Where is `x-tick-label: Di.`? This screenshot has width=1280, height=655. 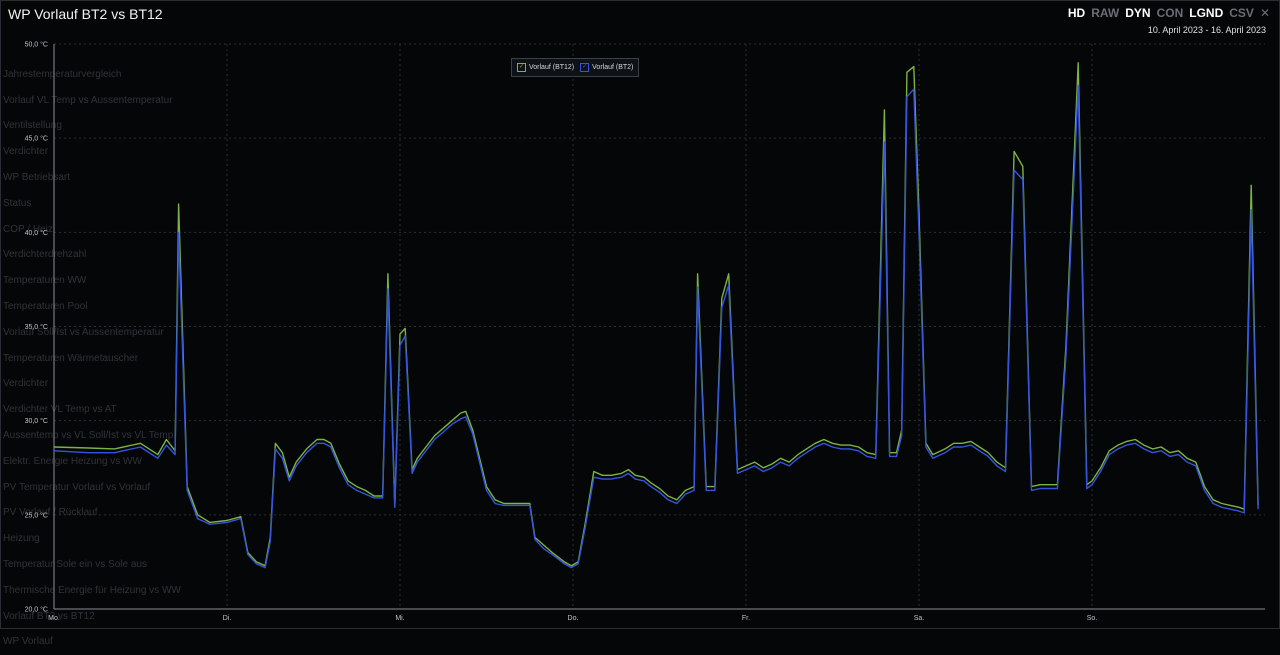
x-tick-label: Di. is located at coordinates (227, 618).